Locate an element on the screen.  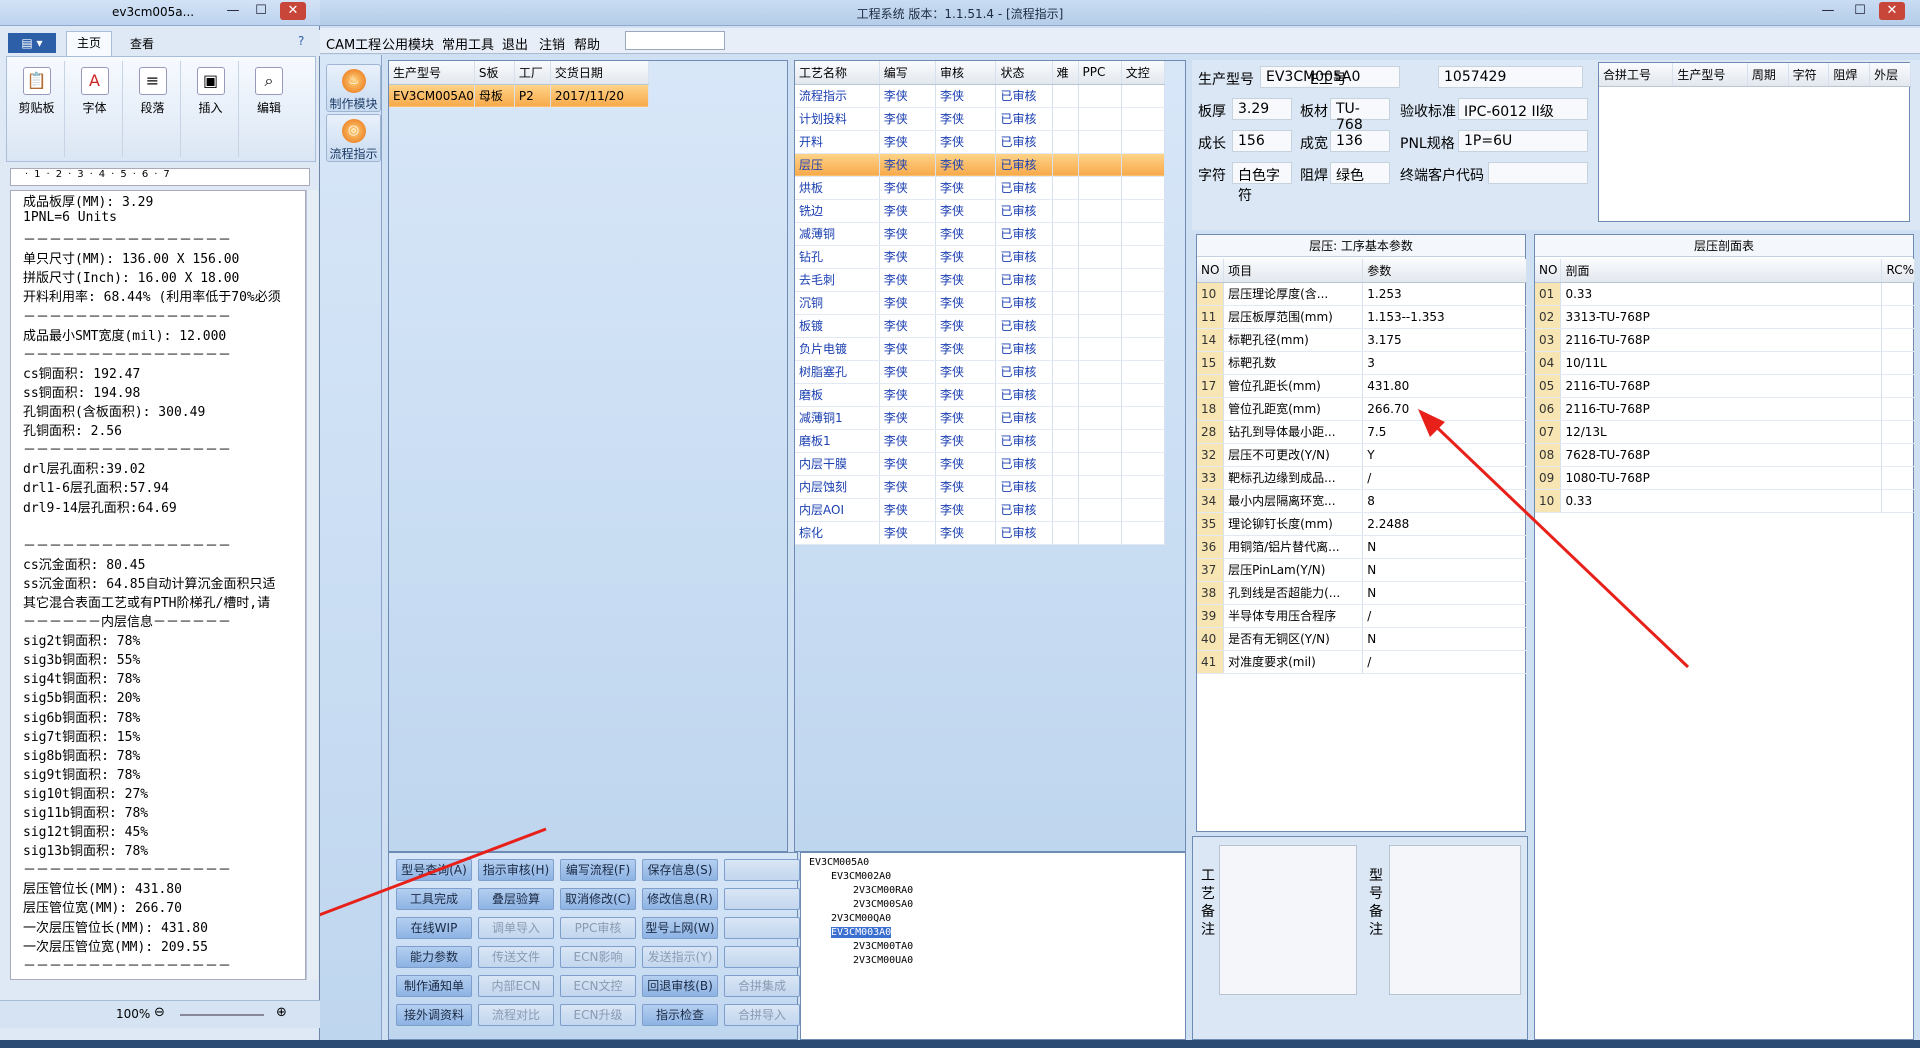
doc-line: sig5b铜面积: 20% is located at coordinates (82, 699).